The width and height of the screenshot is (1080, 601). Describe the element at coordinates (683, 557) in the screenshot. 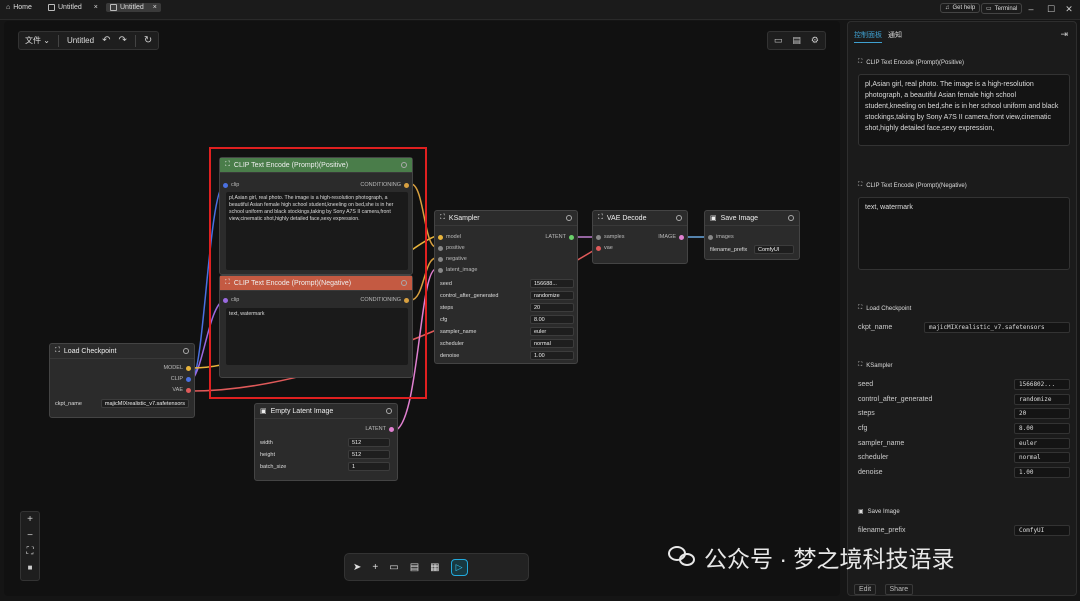

I see `wechat-logo-icon` at that location.